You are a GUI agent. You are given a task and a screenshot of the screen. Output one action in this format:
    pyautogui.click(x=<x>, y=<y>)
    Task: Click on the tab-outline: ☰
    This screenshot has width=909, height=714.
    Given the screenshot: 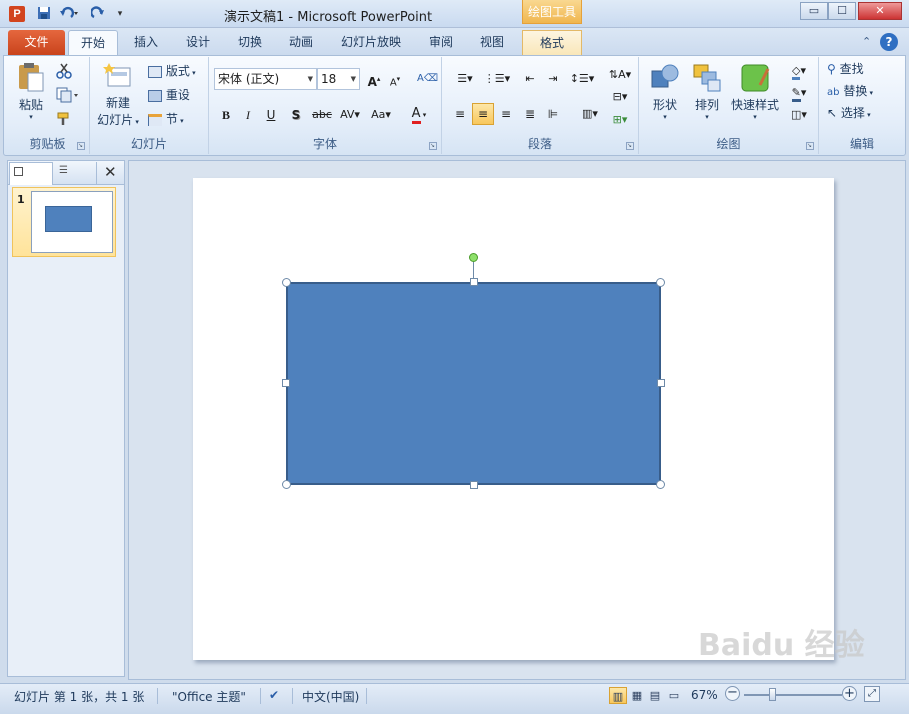 What is the action you would take?
    pyautogui.click(x=75, y=173)
    